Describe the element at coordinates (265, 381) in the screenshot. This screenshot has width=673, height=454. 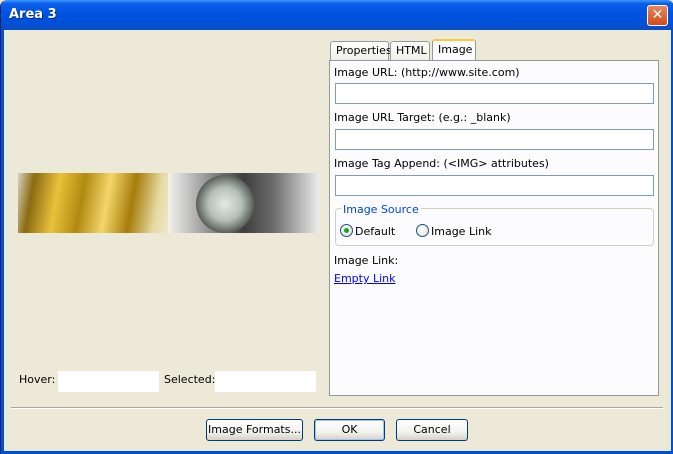
I see `selected-image-box` at that location.